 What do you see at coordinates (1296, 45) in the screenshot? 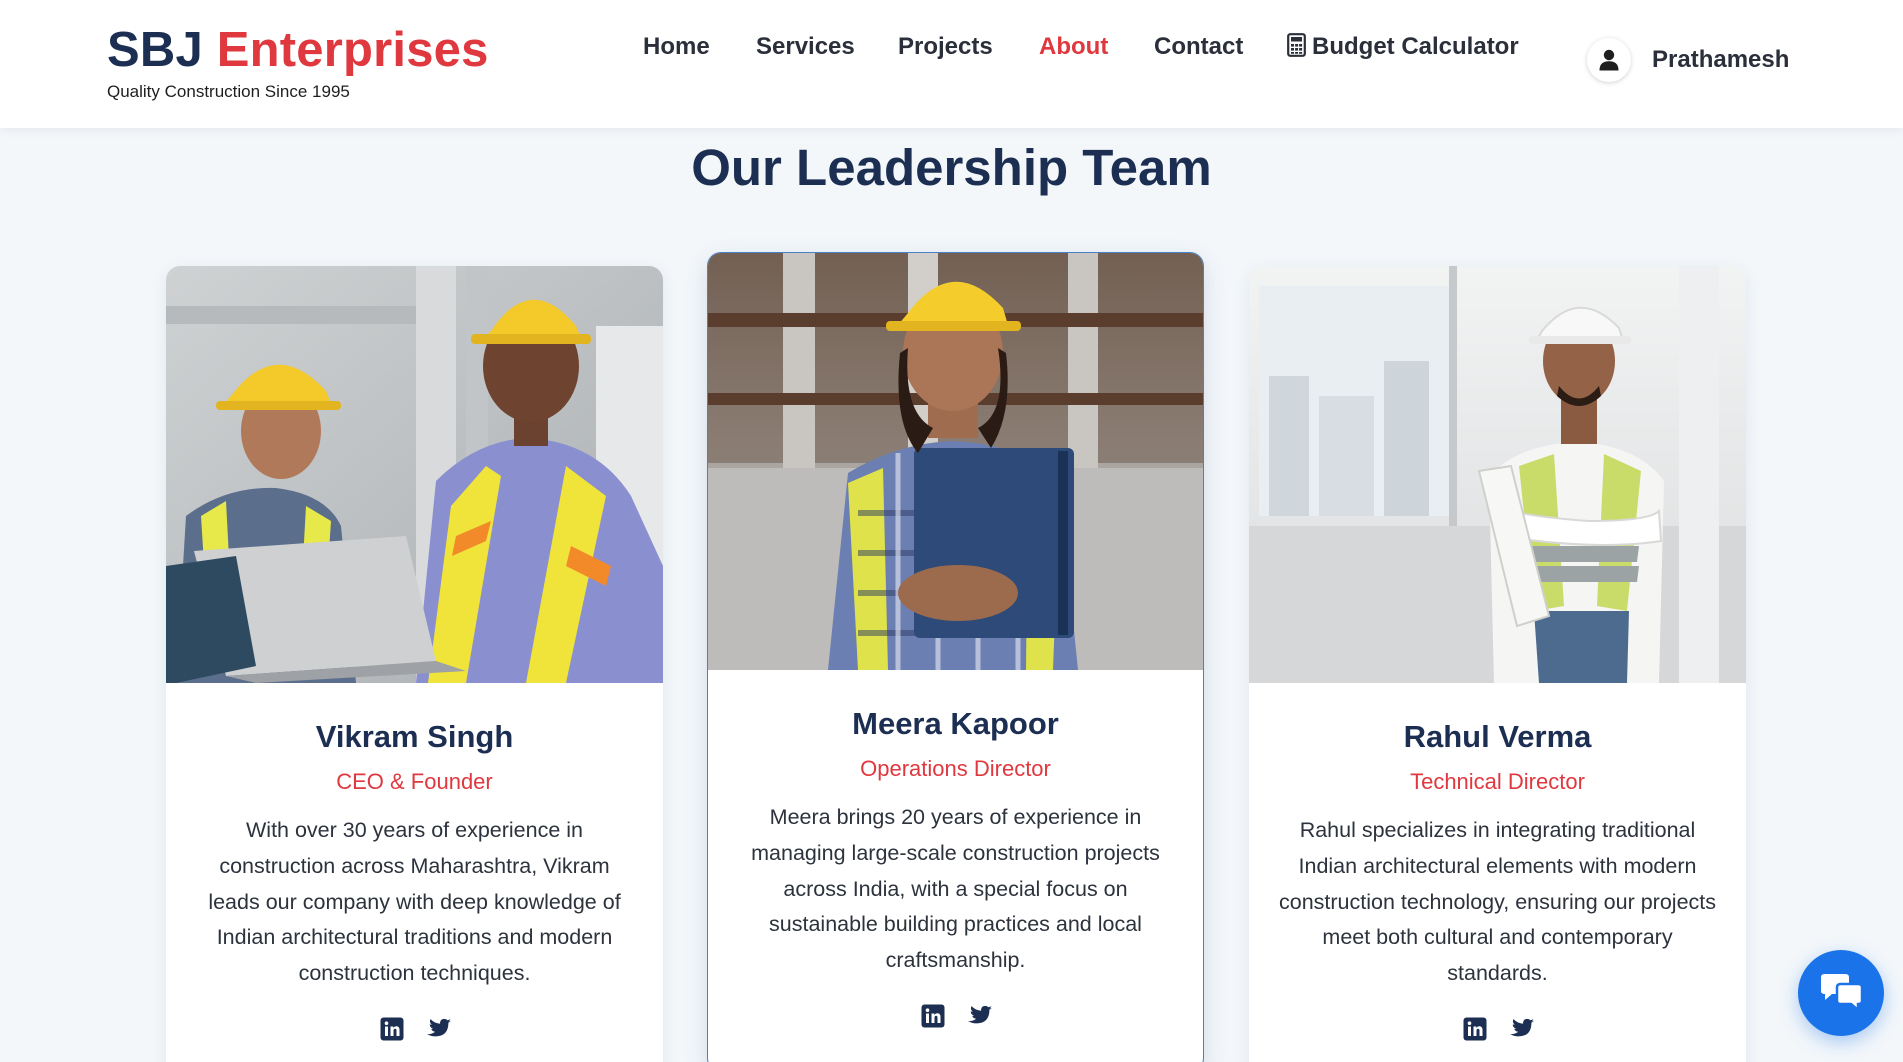
I see `calculator-icon` at bounding box center [1296, 45].